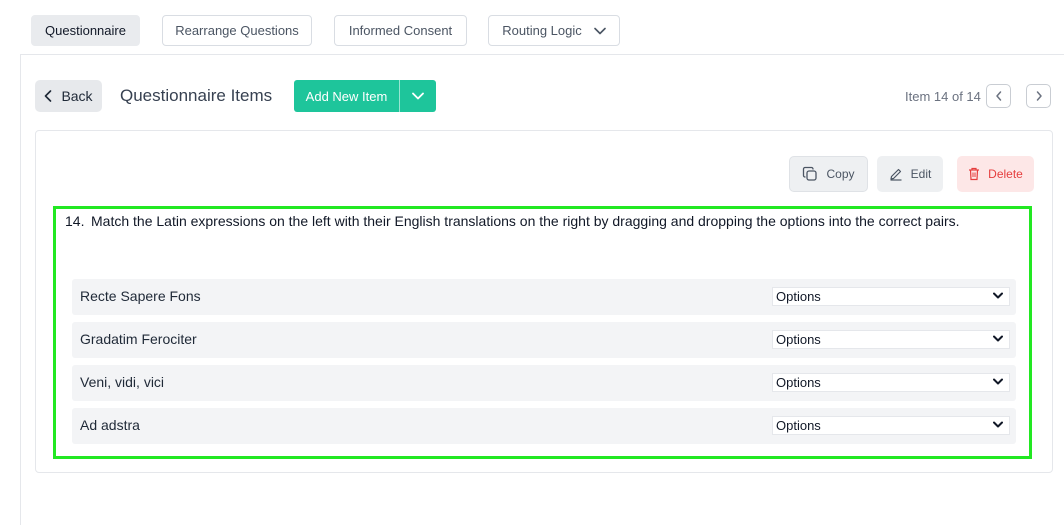  What do you see at coordinates (122, 382) in the screenshot?
I see `match-row-label: Veni, vidi, vici` at bounding box center [122, 382].